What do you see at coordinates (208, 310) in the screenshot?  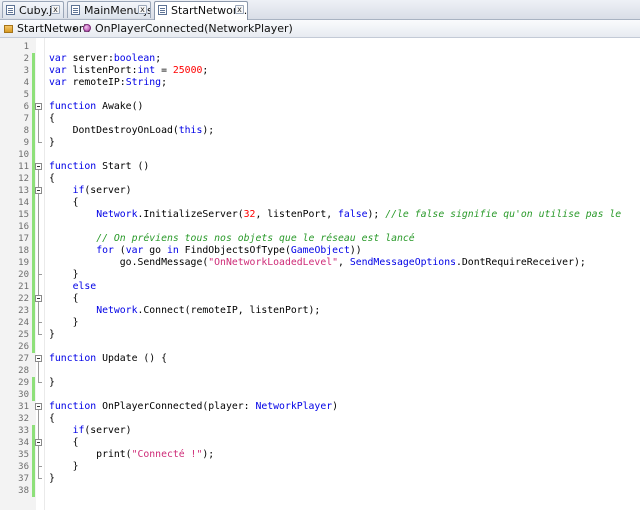 I see `code-text: Network.Connect(remoteIP, listenPort);` at bounding box center [208, 310].